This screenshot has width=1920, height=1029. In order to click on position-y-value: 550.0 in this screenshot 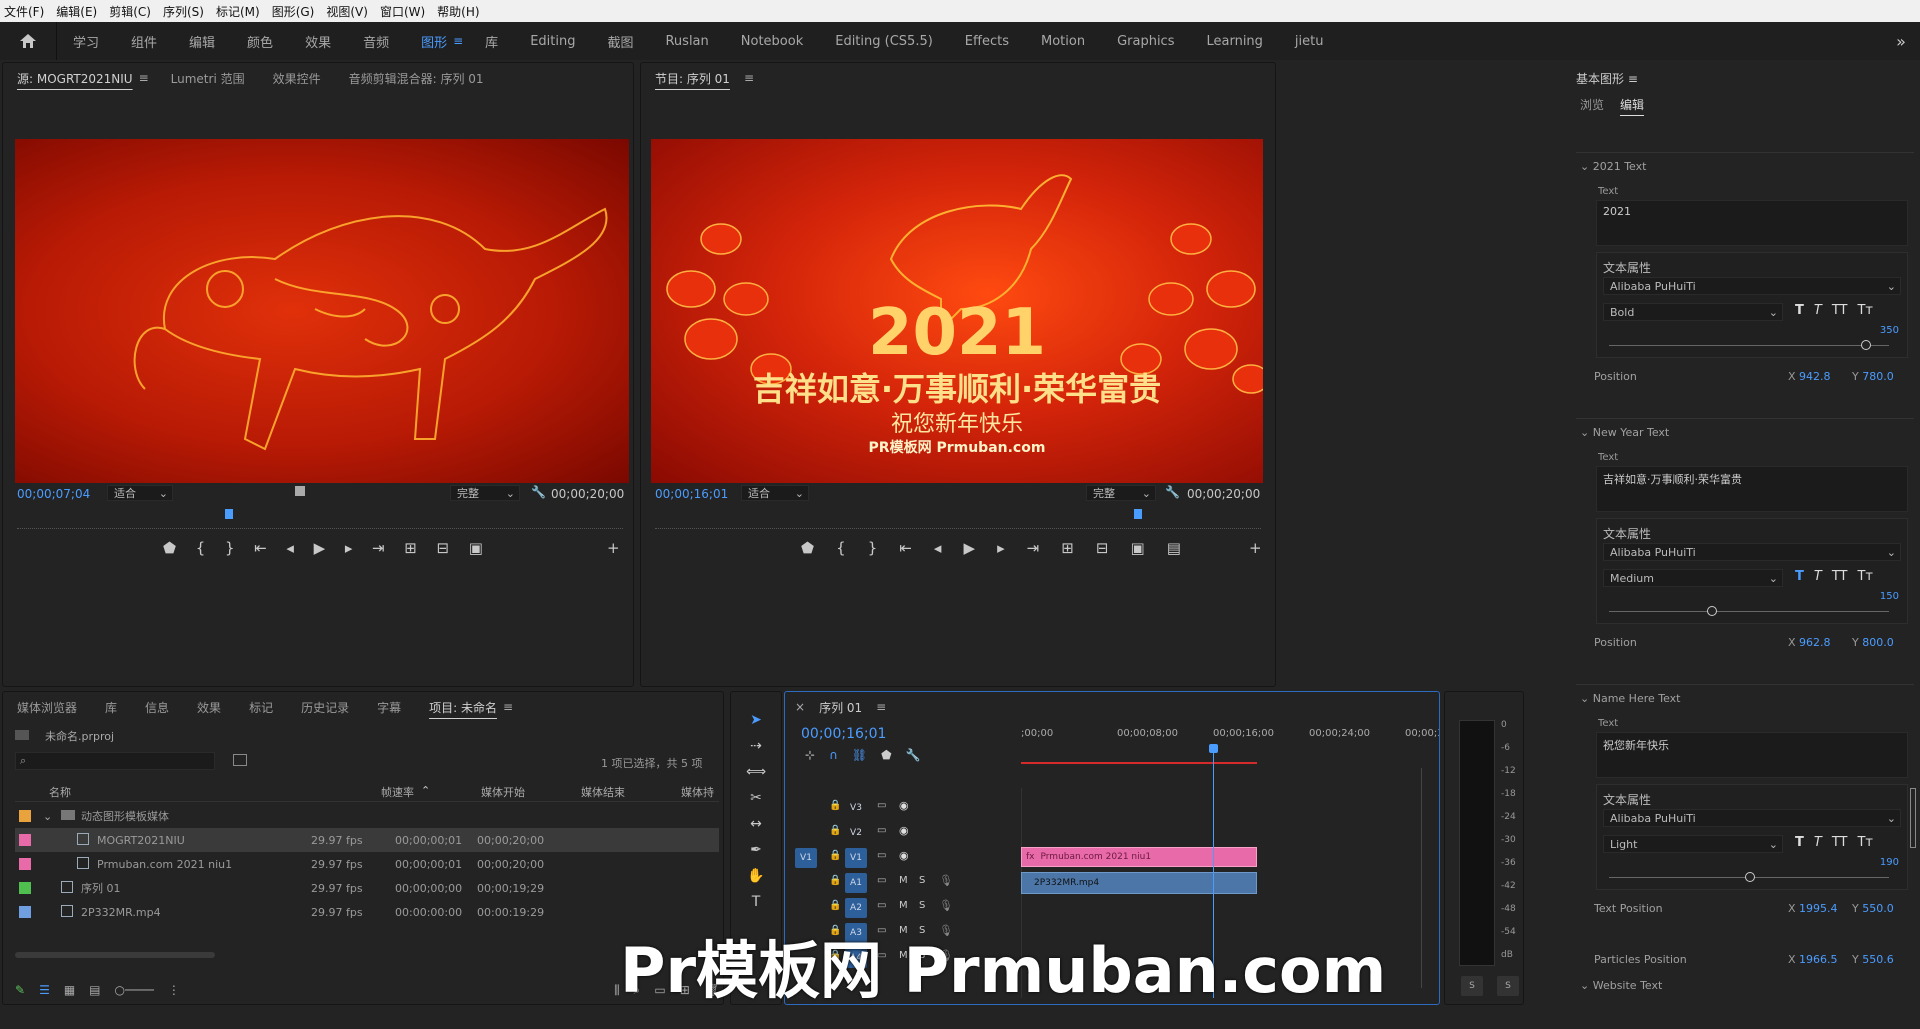, I will do `click(1878, 908)`.